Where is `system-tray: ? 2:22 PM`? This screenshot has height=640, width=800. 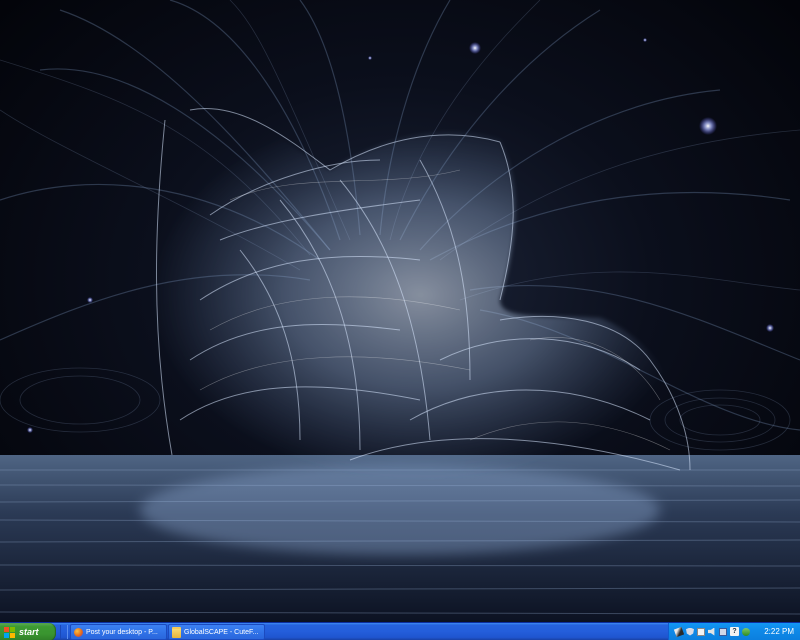
system-tray: ? 2:22 PM is located at coordinates (734, 631).